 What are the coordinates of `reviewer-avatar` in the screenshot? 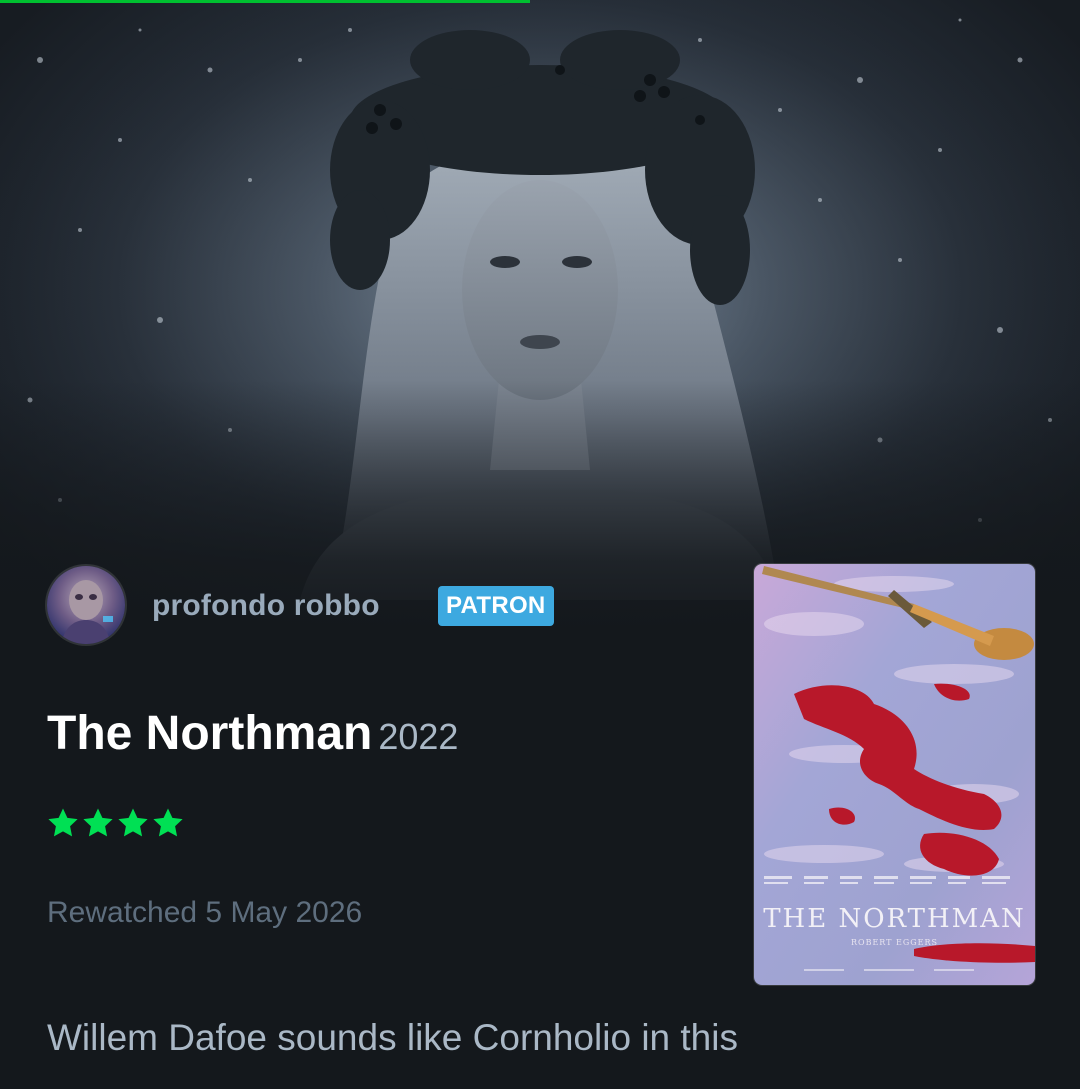 It's located at (86, 605).